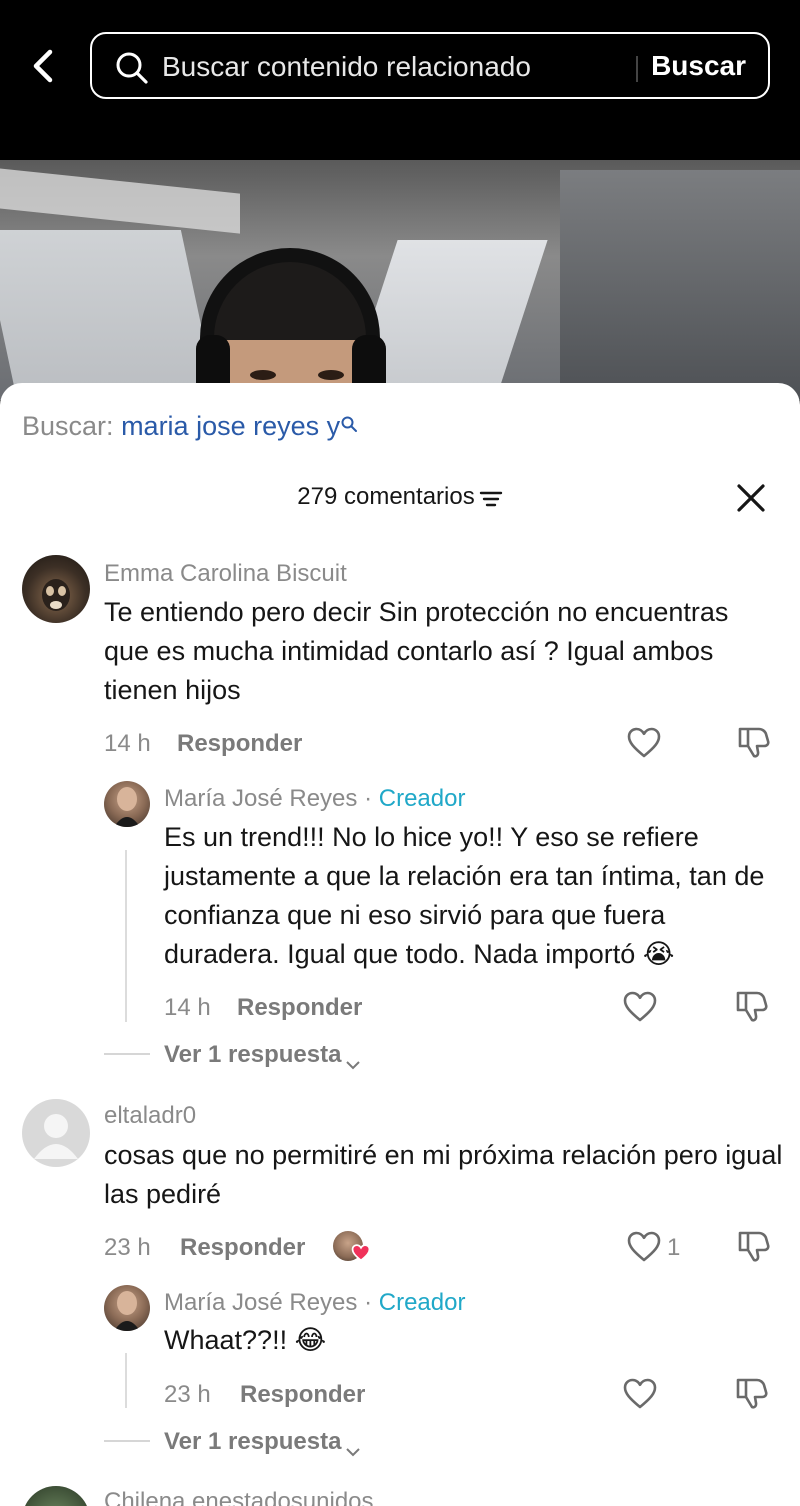  Describe the element at coordinates (402, 67) in the screenshot. I see `search-input` at that location.